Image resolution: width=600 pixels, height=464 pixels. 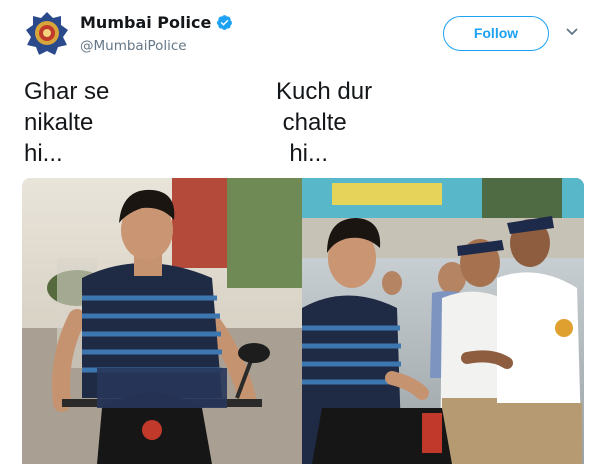 What do you see at coordinates (67, 91) in the screenshot?
I see `caption-line: Ghar se` at bounding box center [67, 91].